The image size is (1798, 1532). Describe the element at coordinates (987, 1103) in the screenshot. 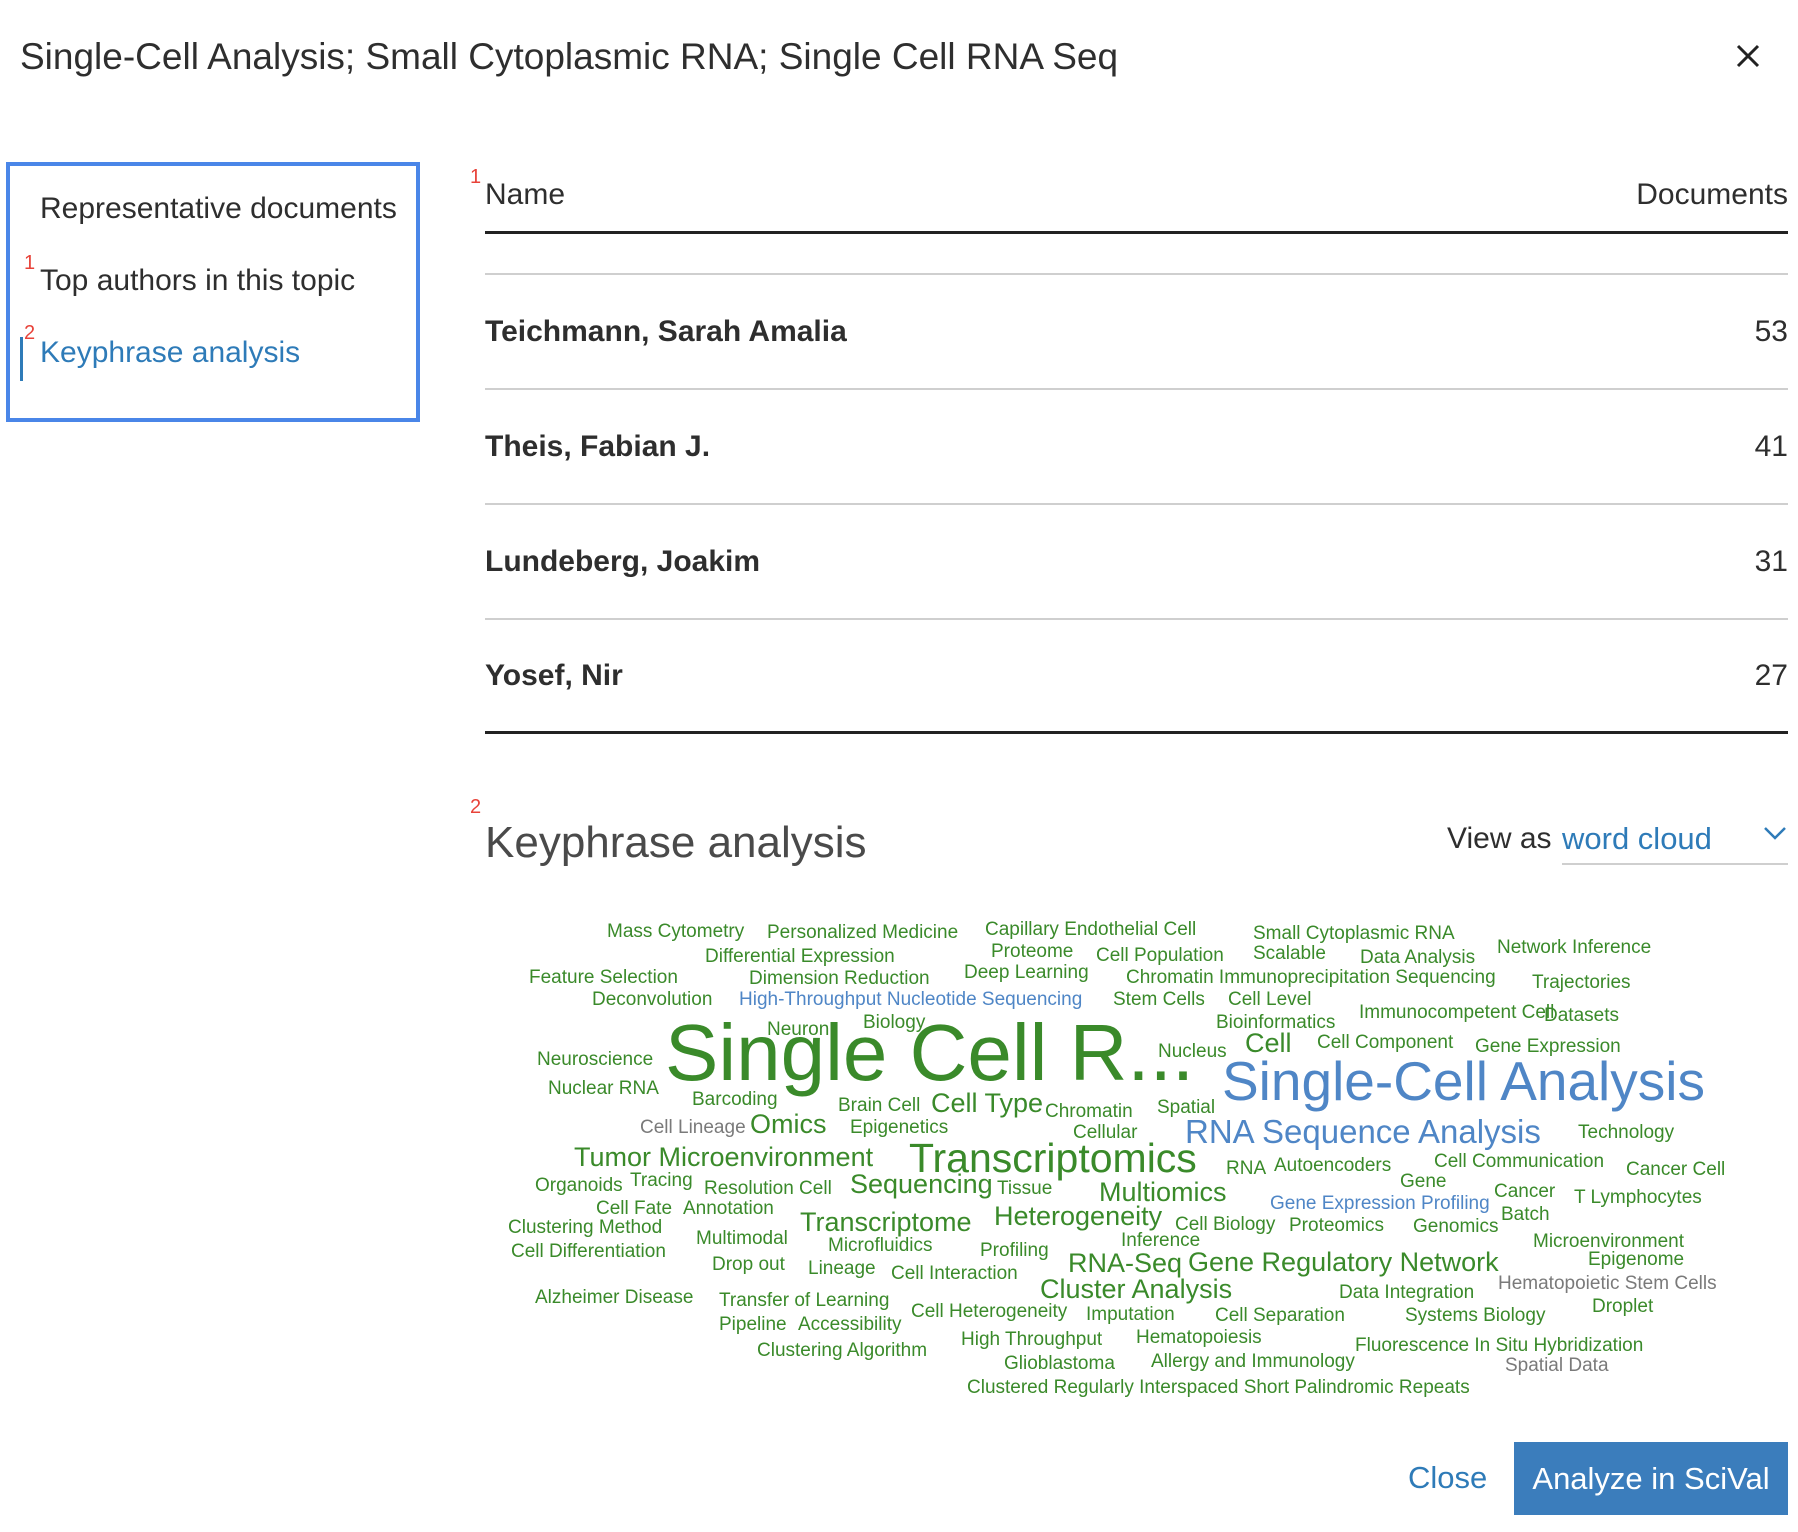

I see `keyphrase-word: Cell Type` at that location.